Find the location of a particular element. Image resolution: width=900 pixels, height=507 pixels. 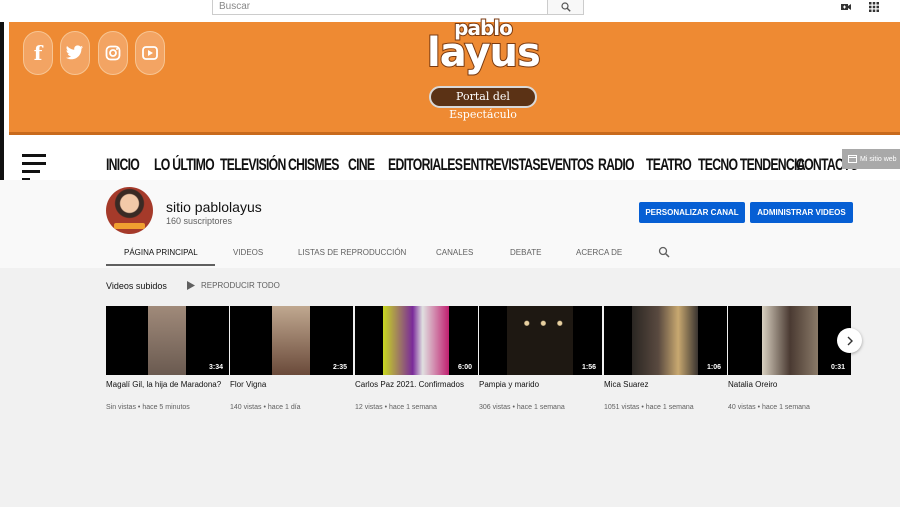

nav-item-chismes: CHISMES is located at coordinates (313, 165).